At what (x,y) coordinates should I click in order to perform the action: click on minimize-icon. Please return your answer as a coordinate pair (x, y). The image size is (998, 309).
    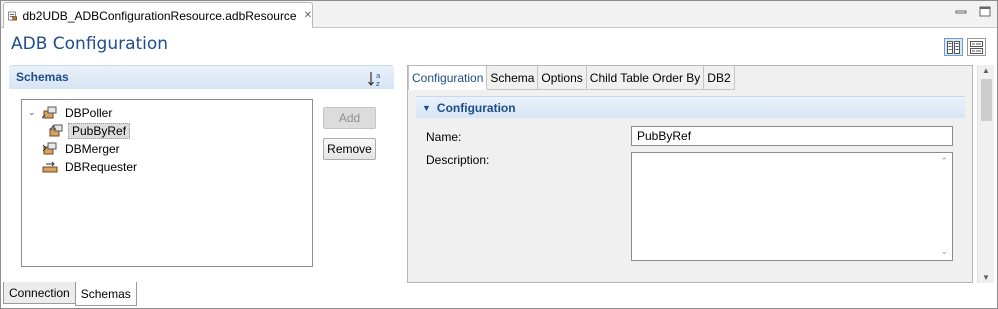
    Looking at the image, I should click on (961, 12).